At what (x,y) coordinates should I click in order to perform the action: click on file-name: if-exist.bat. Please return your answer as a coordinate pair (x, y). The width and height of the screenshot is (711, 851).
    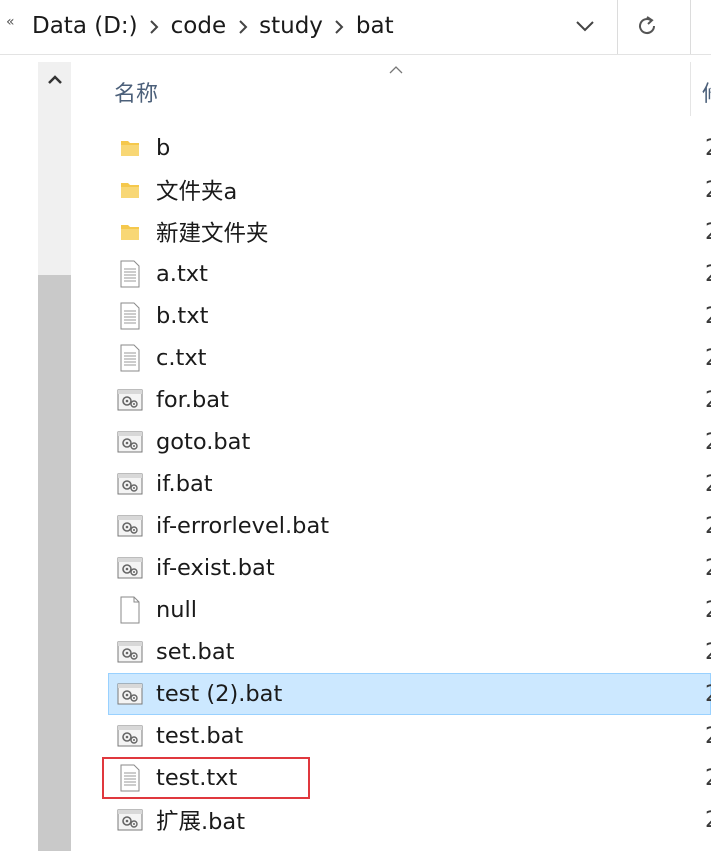
    Looking at the image, I should click on (215, 568).